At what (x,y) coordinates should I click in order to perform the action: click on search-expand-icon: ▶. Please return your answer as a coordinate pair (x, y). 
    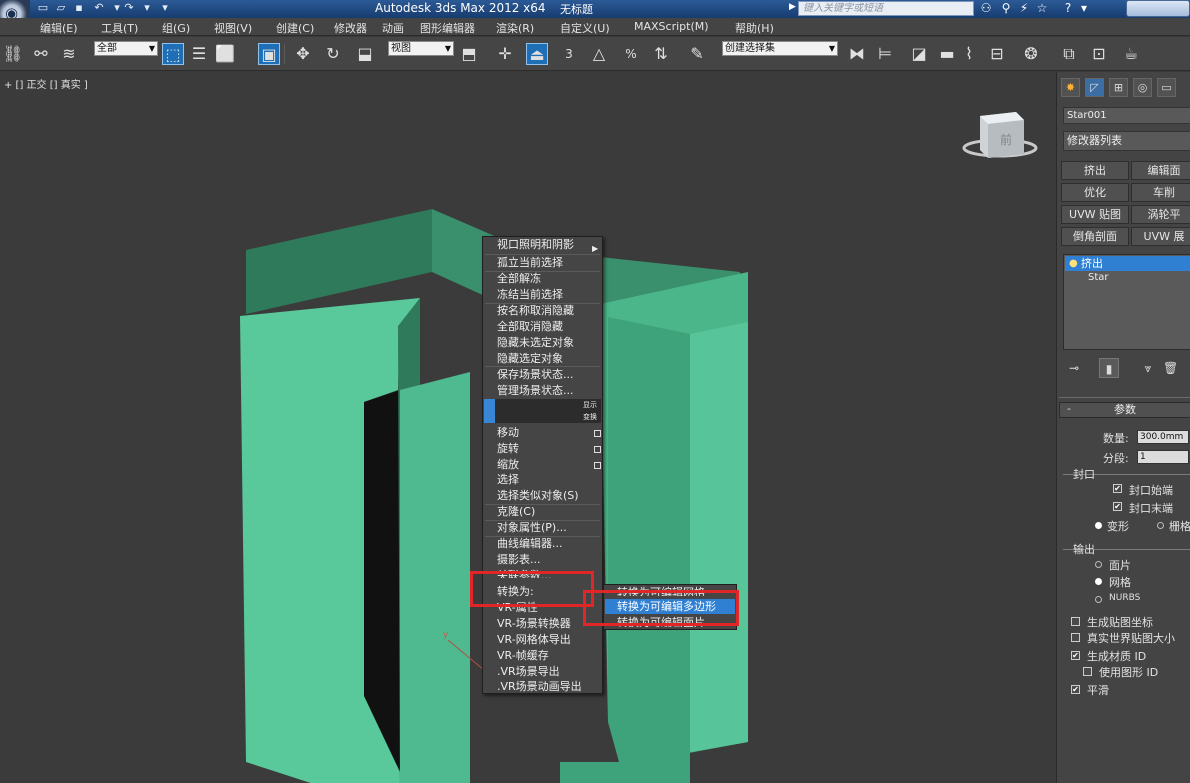
    Looking at the image, I should click on (792, 7).